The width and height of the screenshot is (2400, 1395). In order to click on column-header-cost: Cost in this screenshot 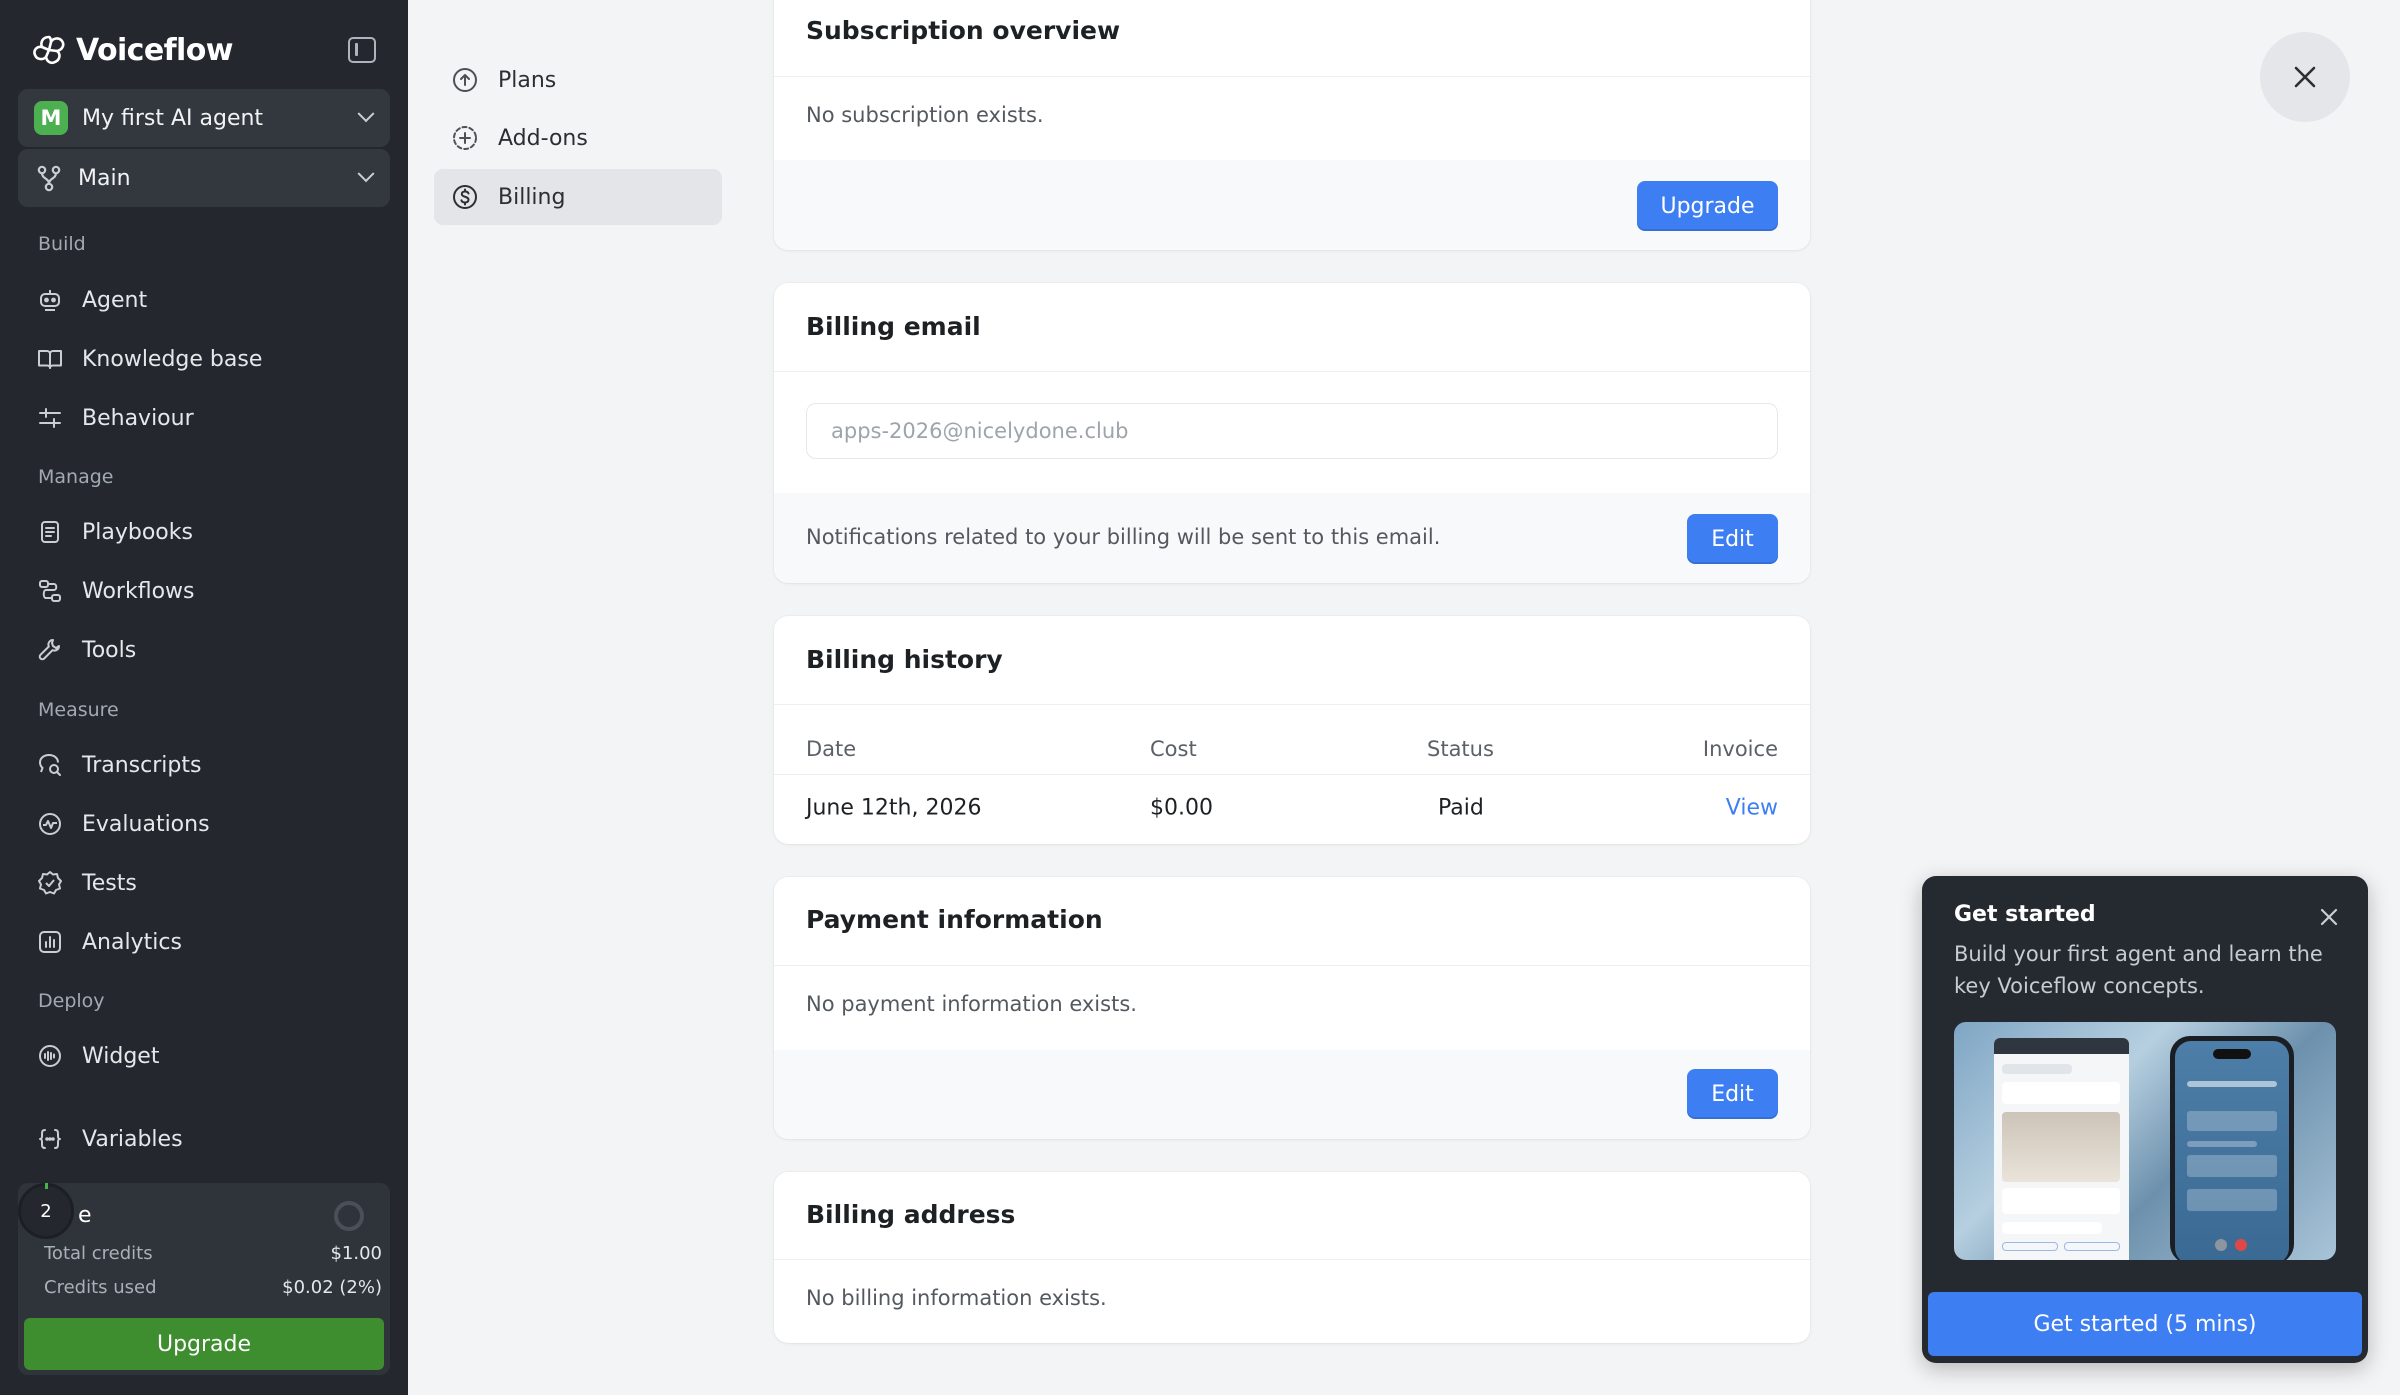, I will do `click(1173, 749)`.